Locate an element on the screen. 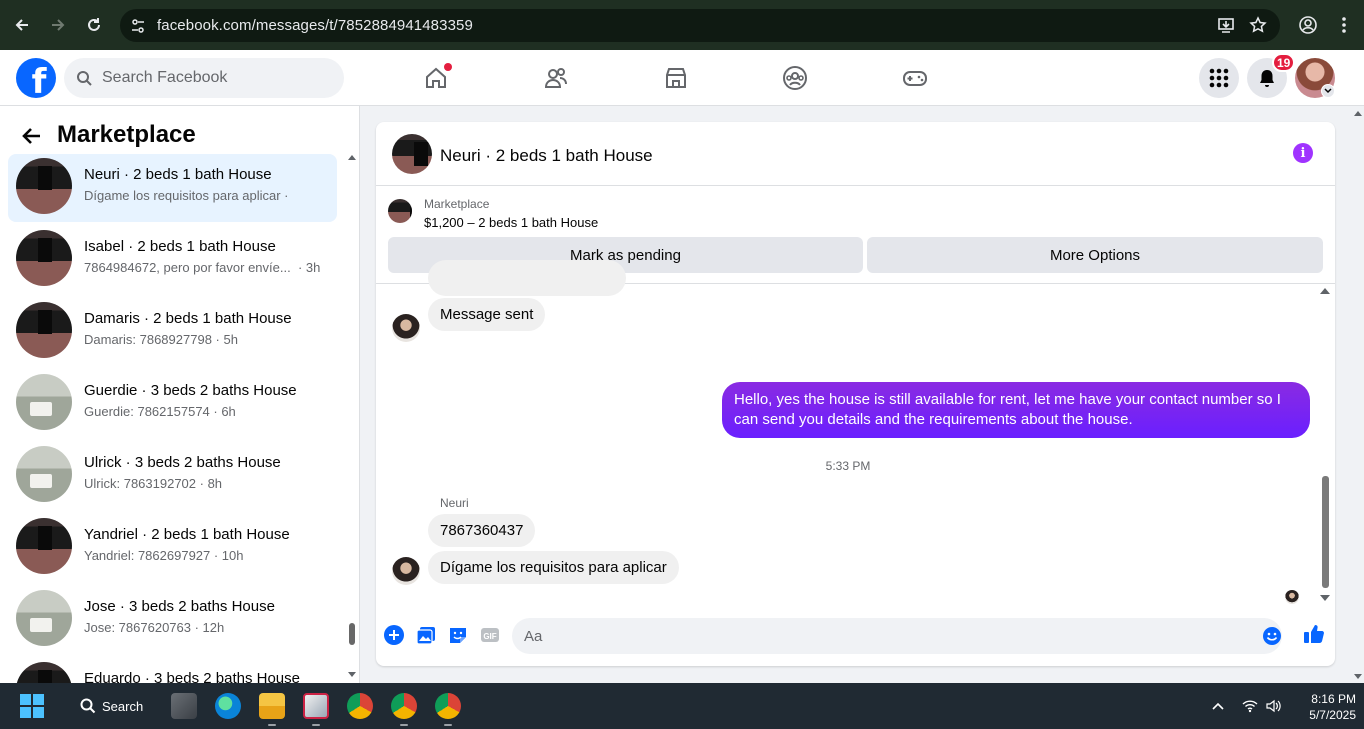 This screenshot has width=1364, height=729. message-input-field is located at coordinates (897, 636).